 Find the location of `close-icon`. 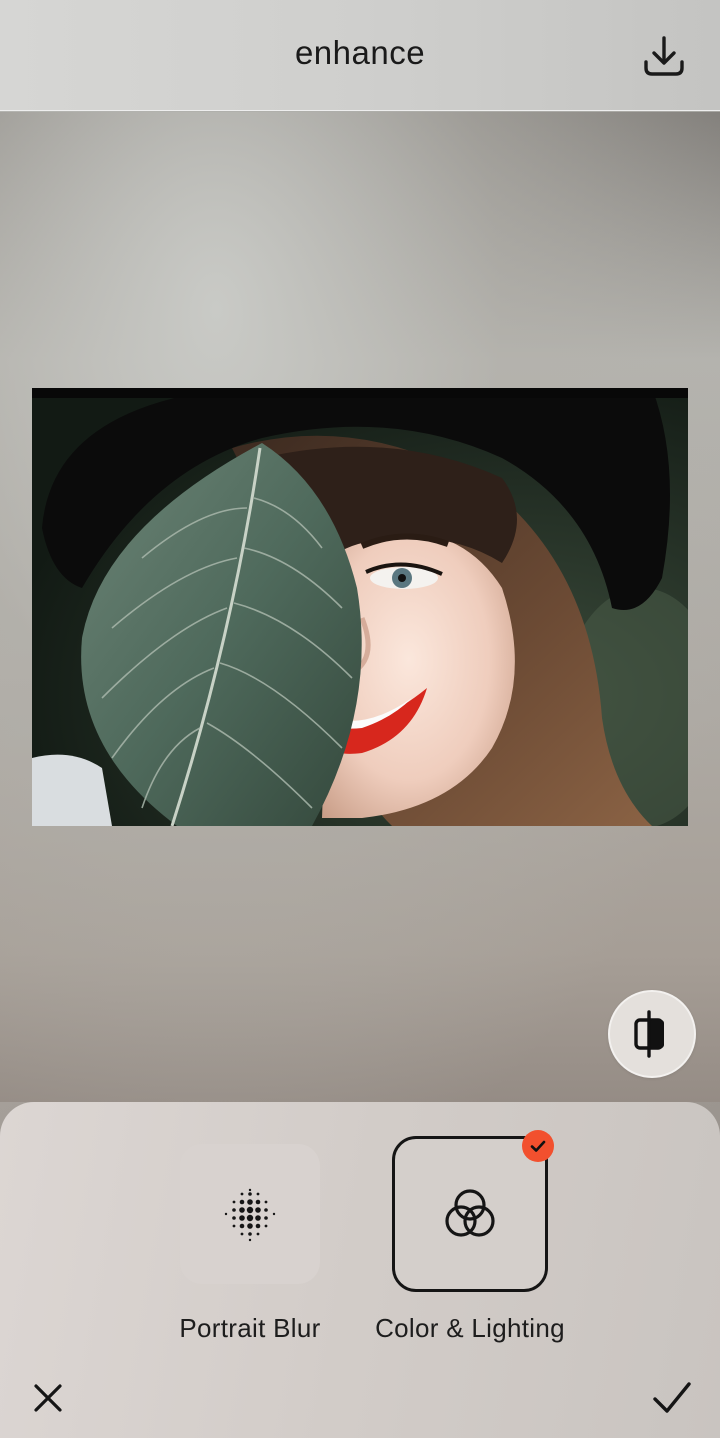

close-icon is located at coordinates (48, 1398).